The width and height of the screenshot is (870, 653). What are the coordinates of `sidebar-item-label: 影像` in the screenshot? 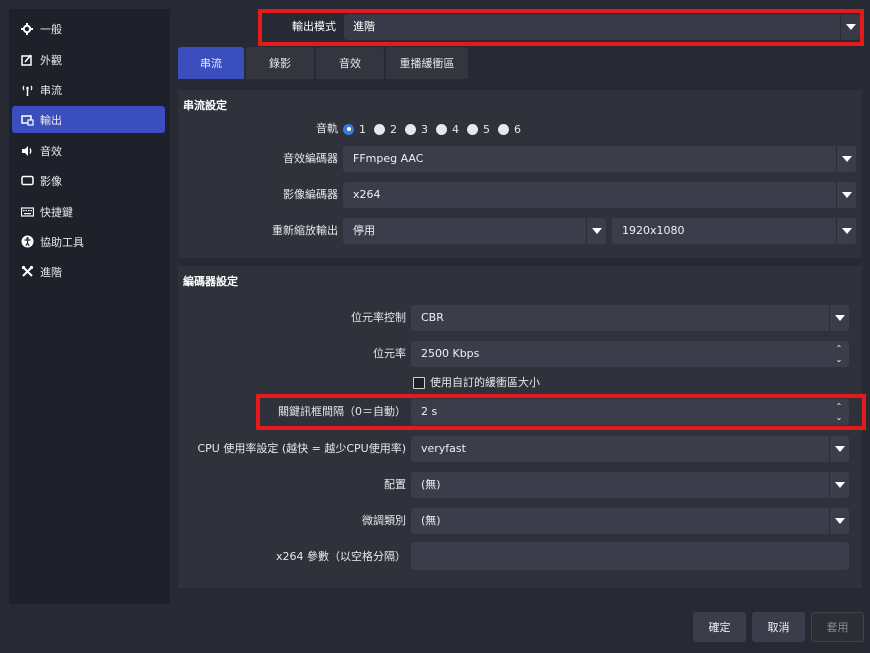 It's located at (51, 181).